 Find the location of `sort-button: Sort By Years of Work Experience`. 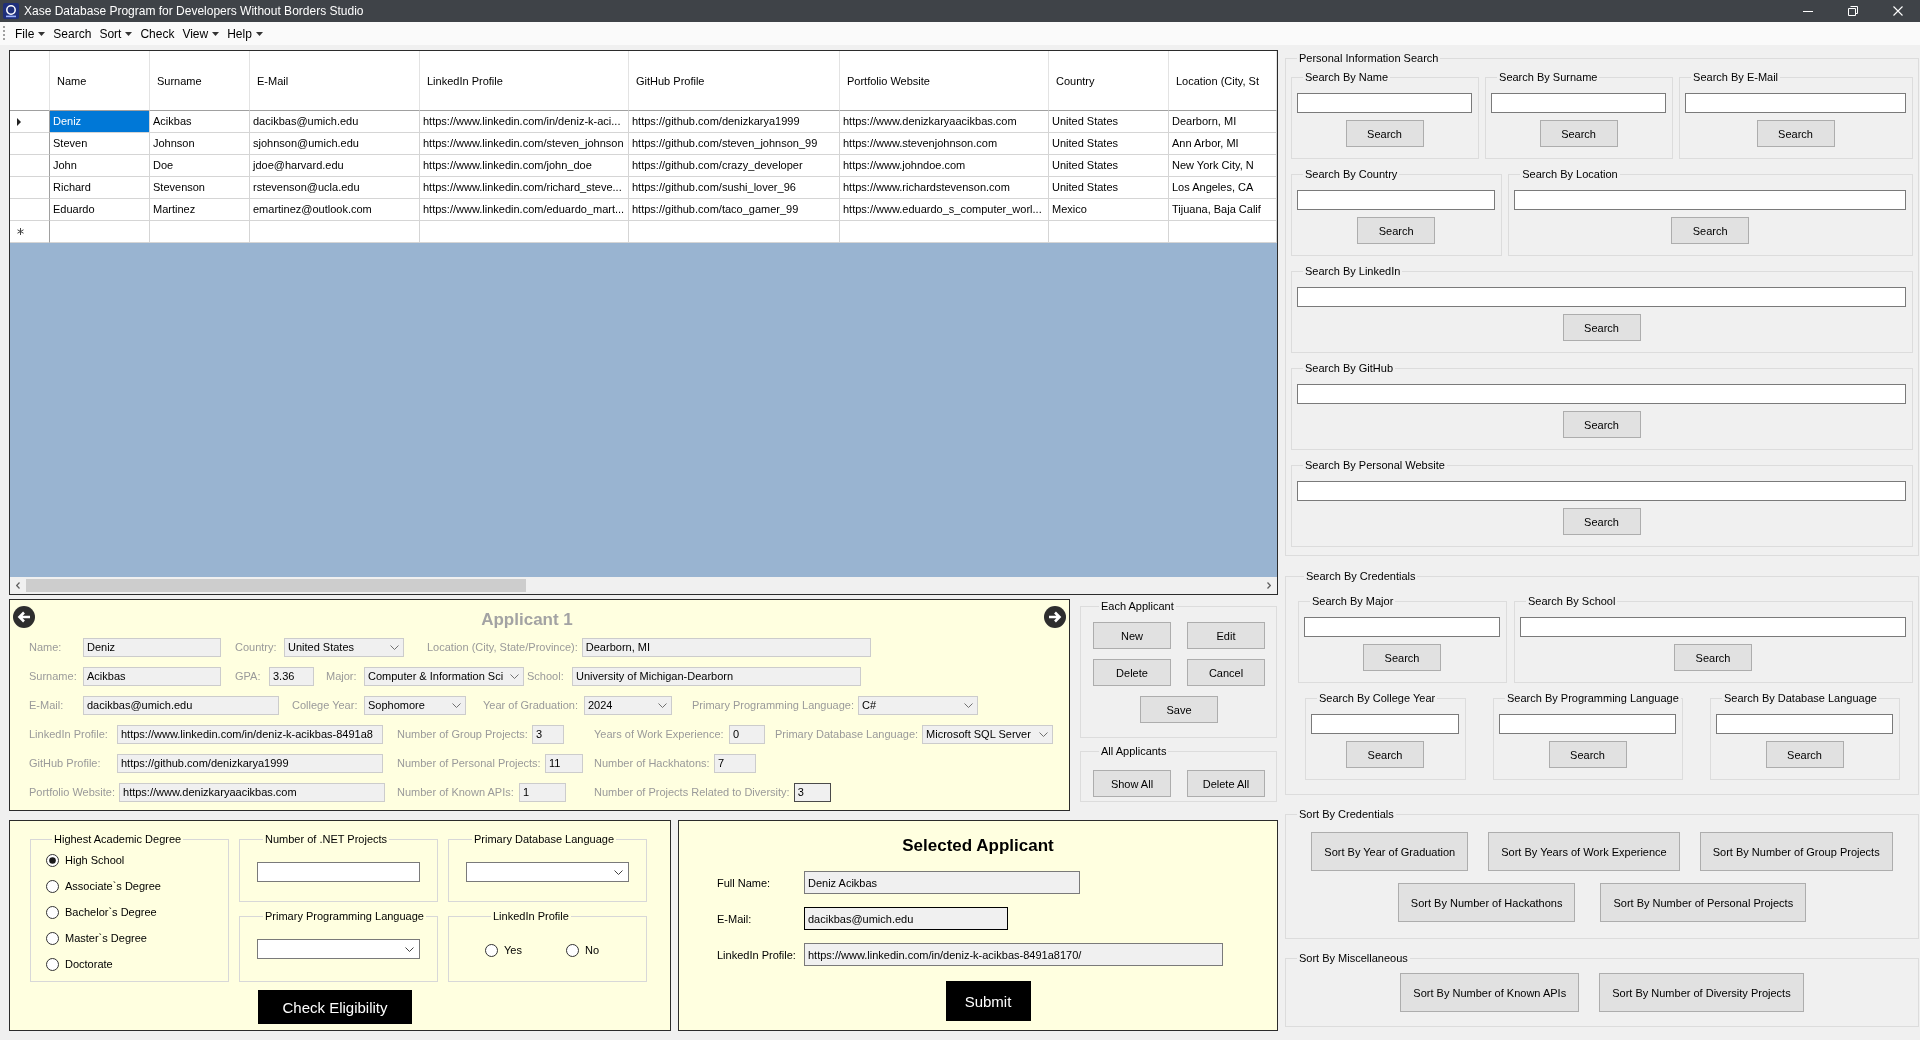

sort-button: Sort By Years of Work Experience is located at coordinates (1584, 851).